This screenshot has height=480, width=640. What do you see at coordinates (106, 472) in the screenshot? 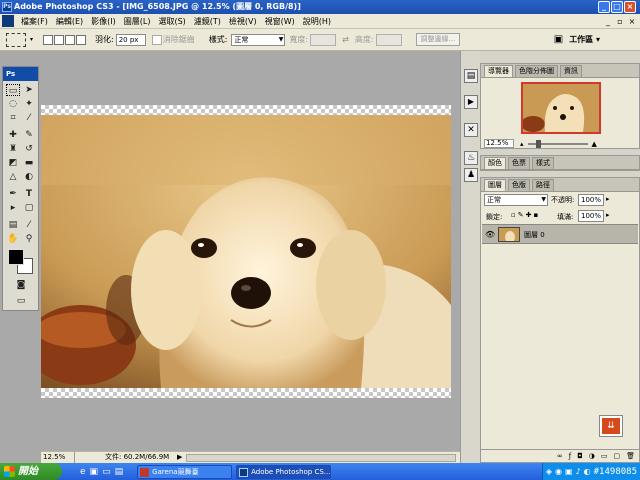
I see `desktop-icon: ▭` at bounding box center [106, 472].